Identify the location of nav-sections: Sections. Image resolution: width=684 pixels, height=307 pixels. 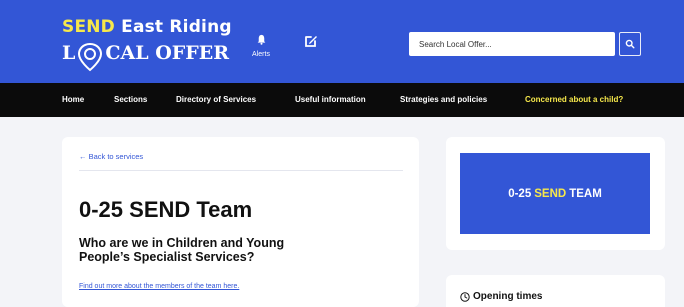
(130, 99).